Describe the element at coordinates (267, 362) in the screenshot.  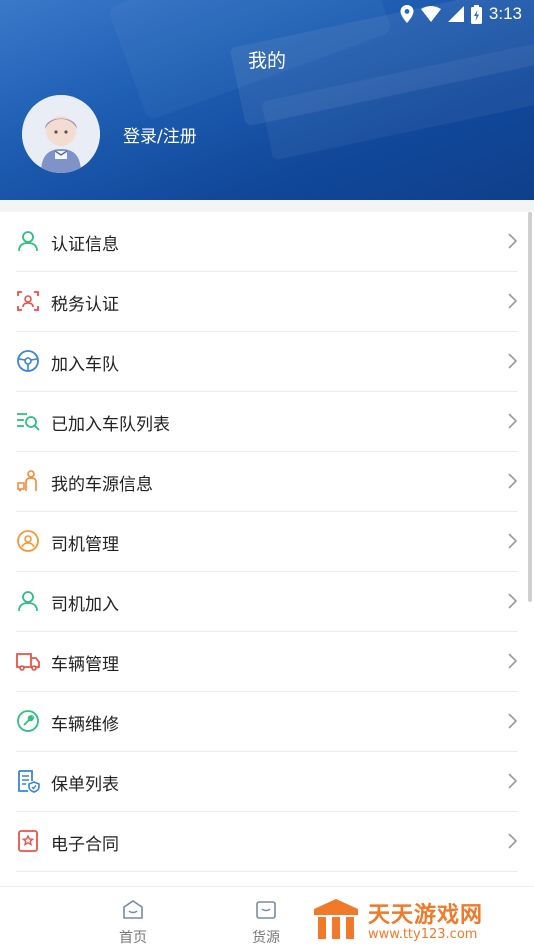
I see `menu-item-join-fleet: 加入车队` at that location.